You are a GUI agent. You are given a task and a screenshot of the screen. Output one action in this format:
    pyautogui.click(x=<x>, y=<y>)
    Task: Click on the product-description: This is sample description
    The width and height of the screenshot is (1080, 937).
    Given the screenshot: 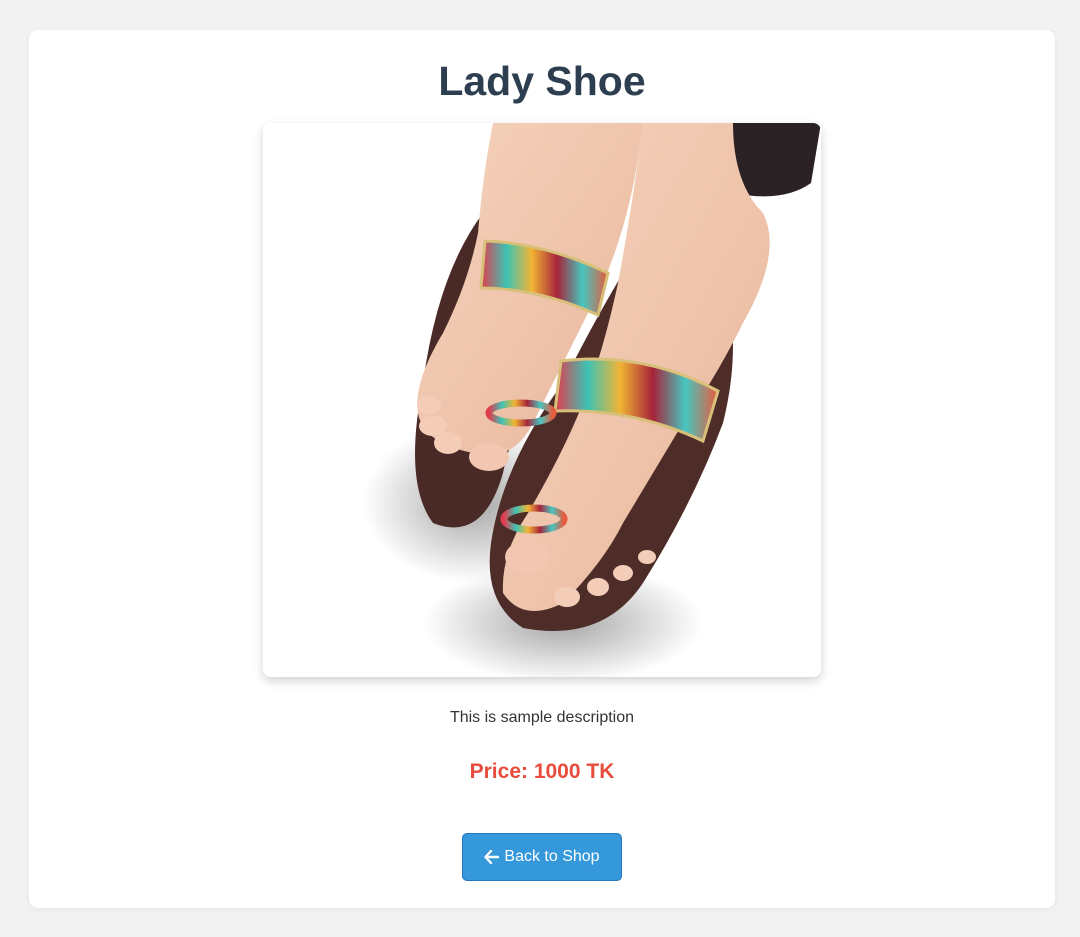 What is the action you would take?
    pyautogui.click(x=542, y=717)
    